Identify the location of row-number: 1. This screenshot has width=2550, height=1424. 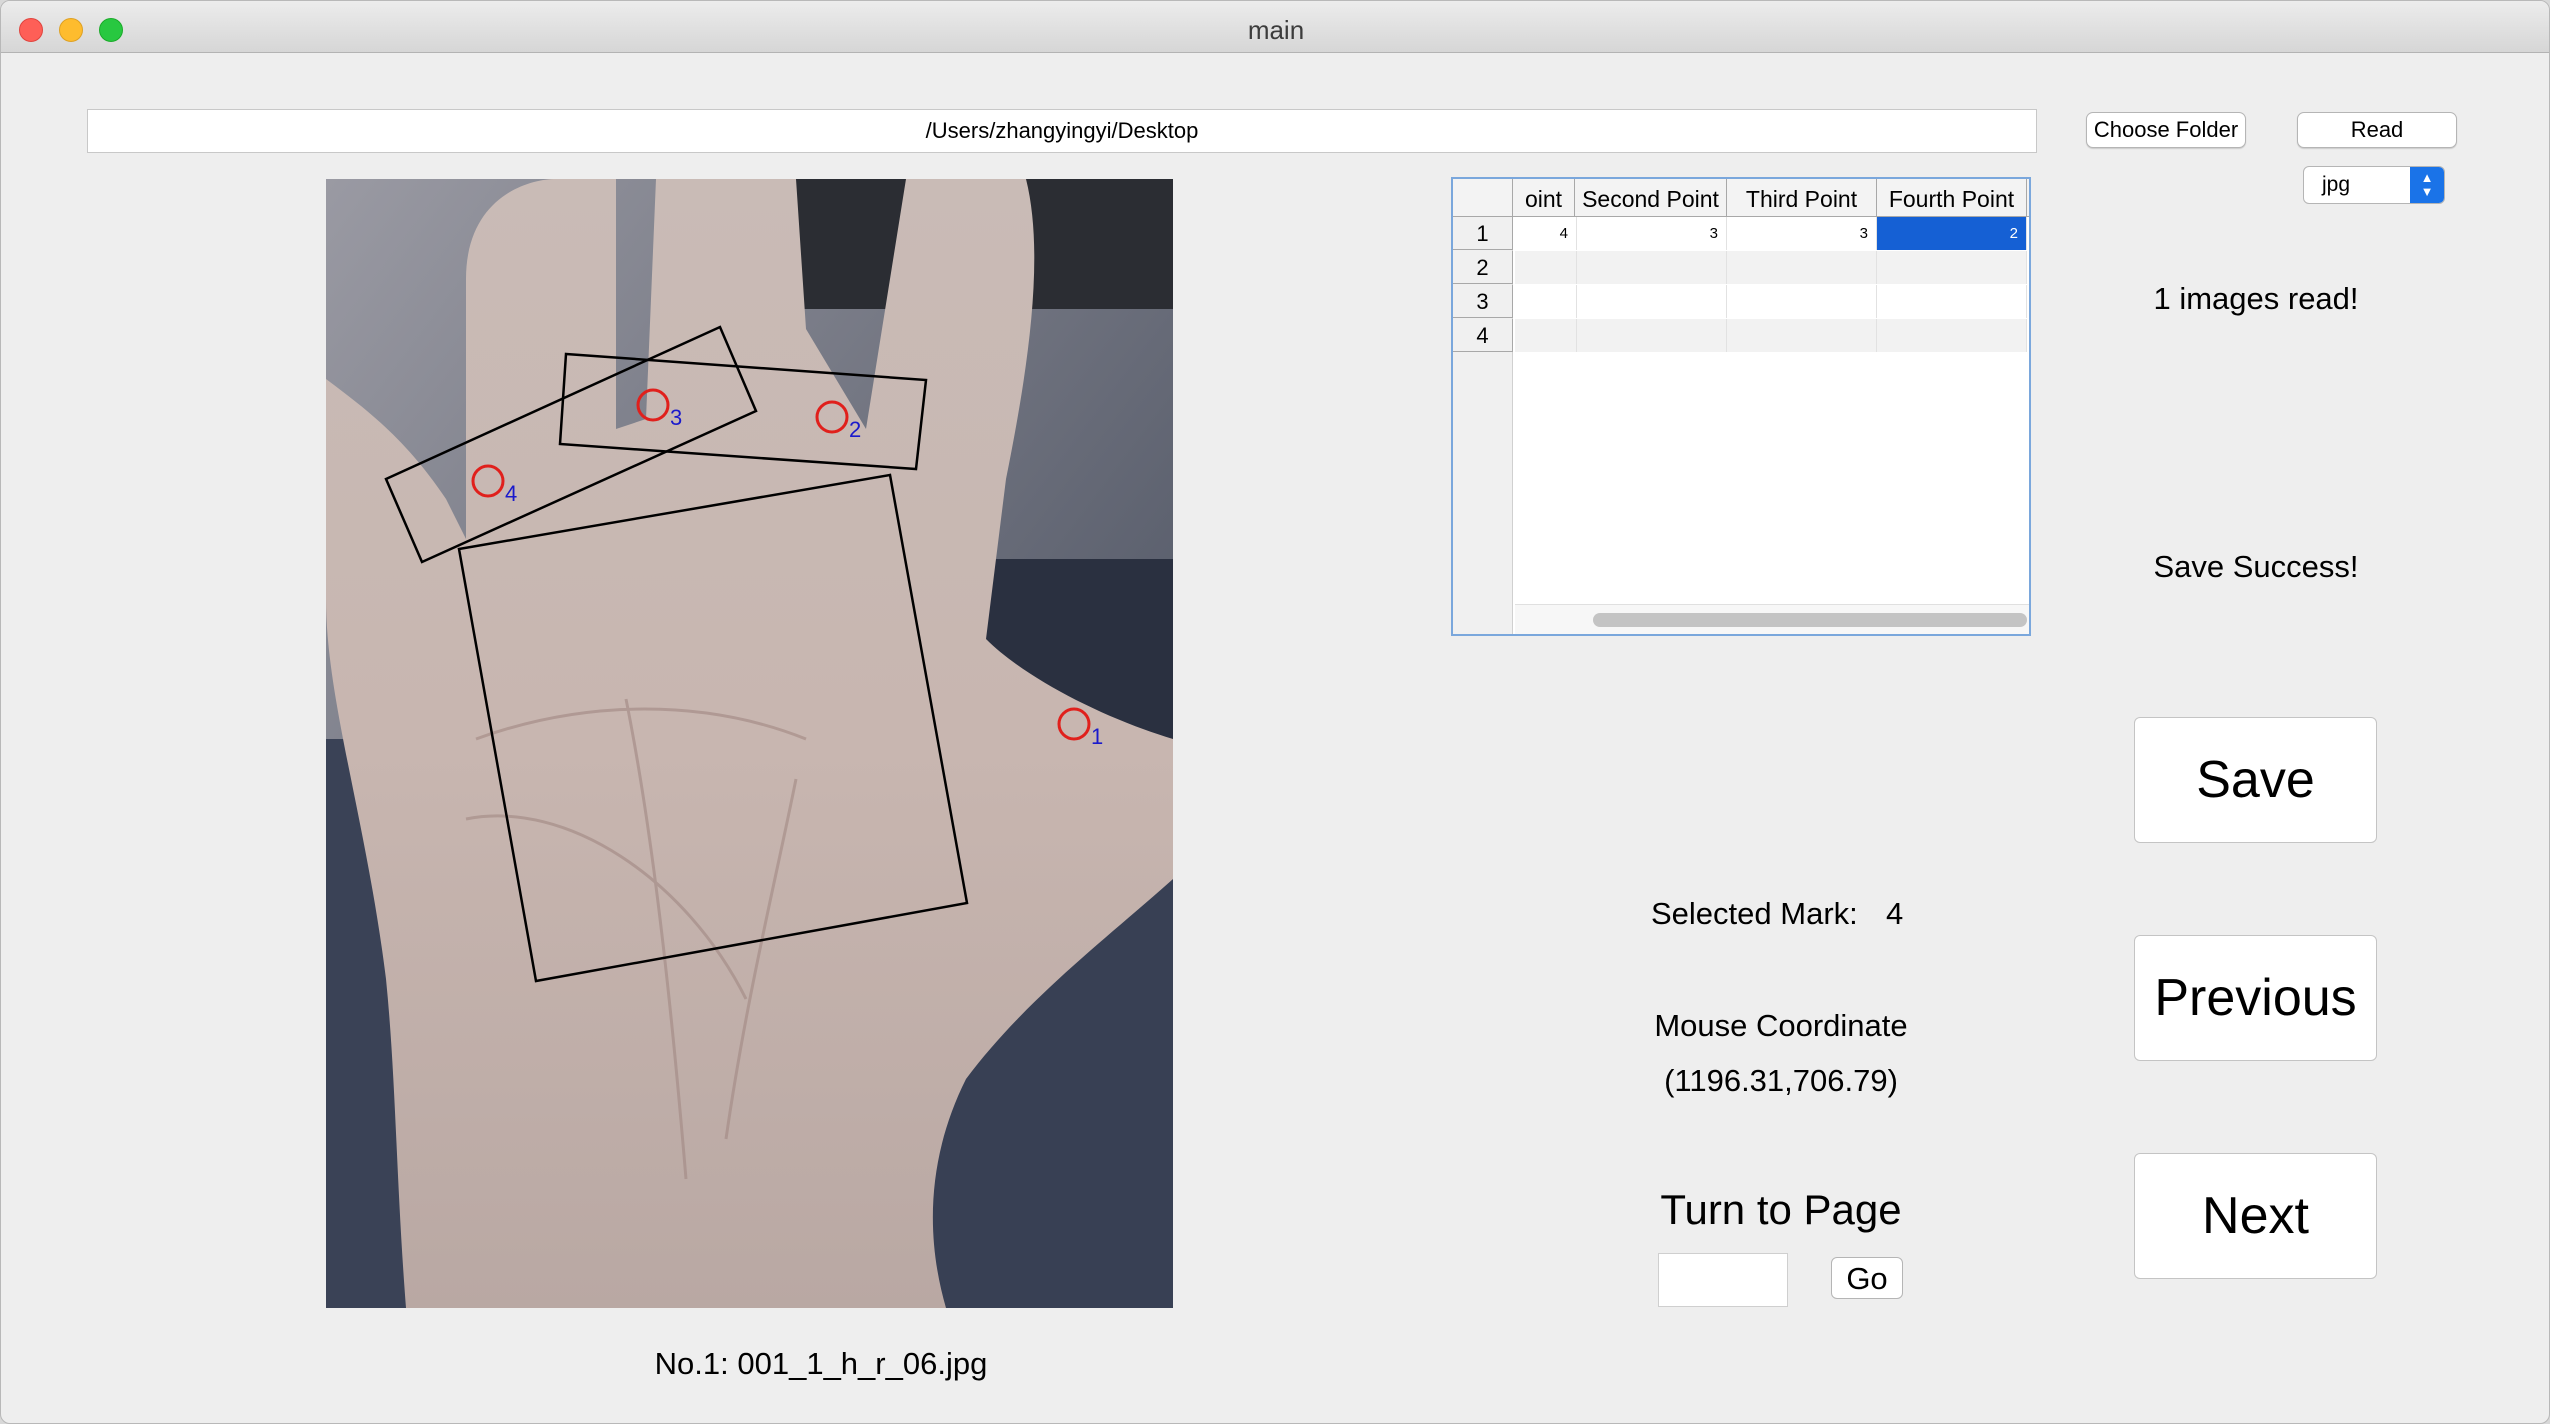
(1483, 233).